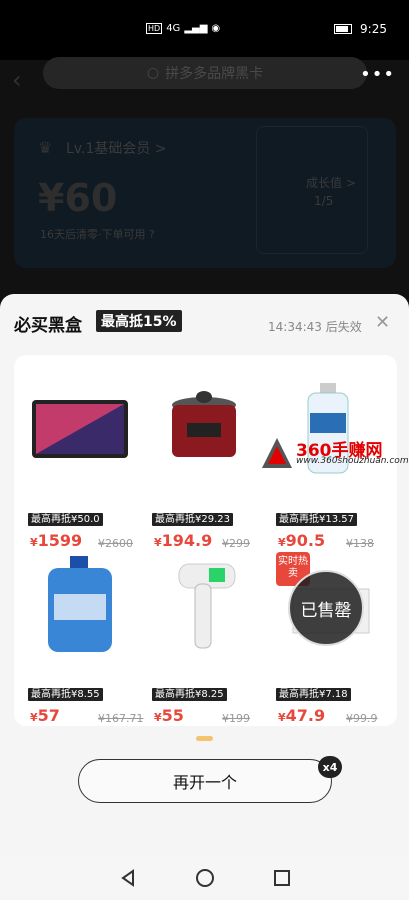 This screenshot has height=900, width=409. I want to click on price: ¥1599, so click(56, 540).